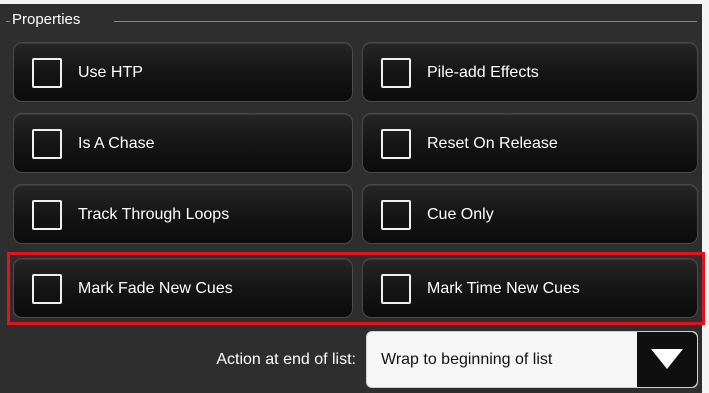 The image size is (709, 393). What do you see at coordinates (183, 143) in the screenshot?
I see `is-a-chase-toggle: Is A Chase` at bounding box center [183, 143].